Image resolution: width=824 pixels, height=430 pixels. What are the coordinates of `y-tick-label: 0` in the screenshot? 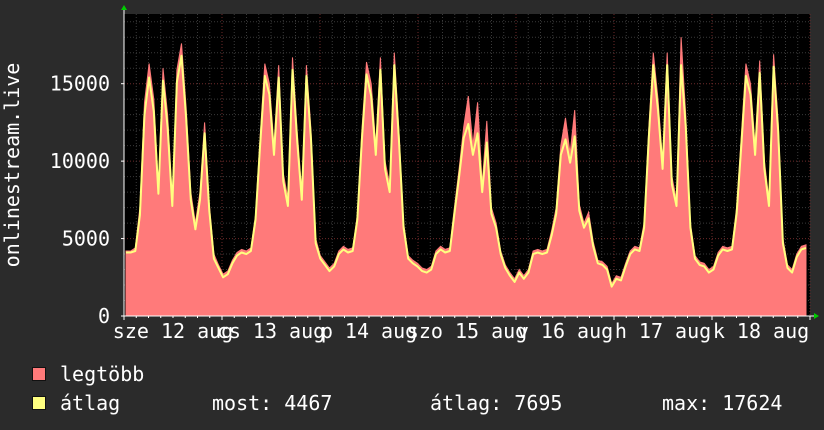 It's located at (104, 316).